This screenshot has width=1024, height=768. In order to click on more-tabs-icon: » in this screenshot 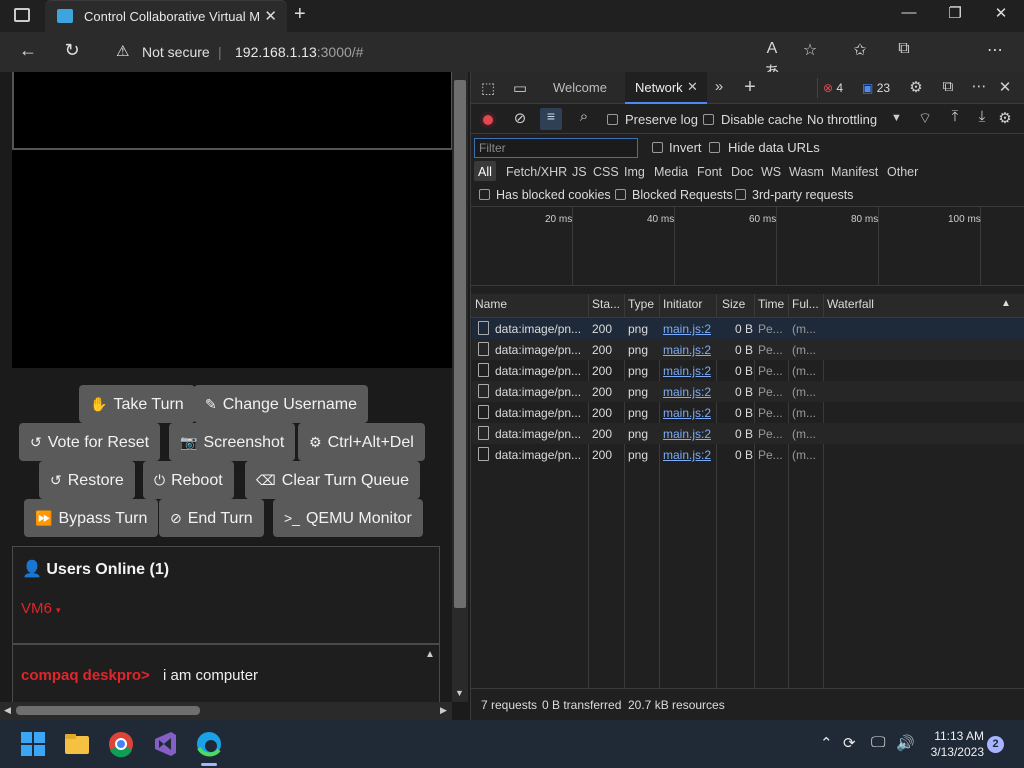, I will do `click(719, 86)`.